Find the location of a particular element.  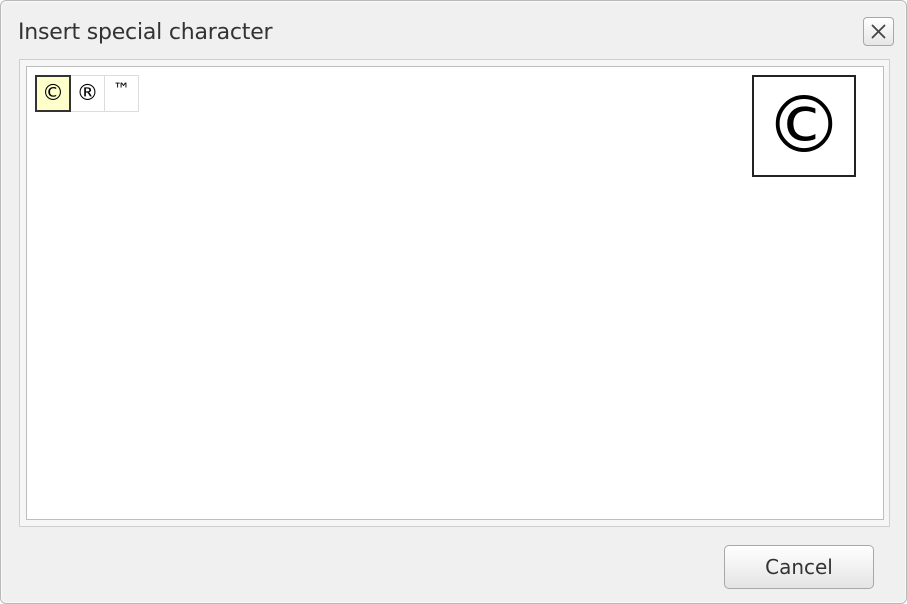

close-x-icon is located at coordinates (878, 31).